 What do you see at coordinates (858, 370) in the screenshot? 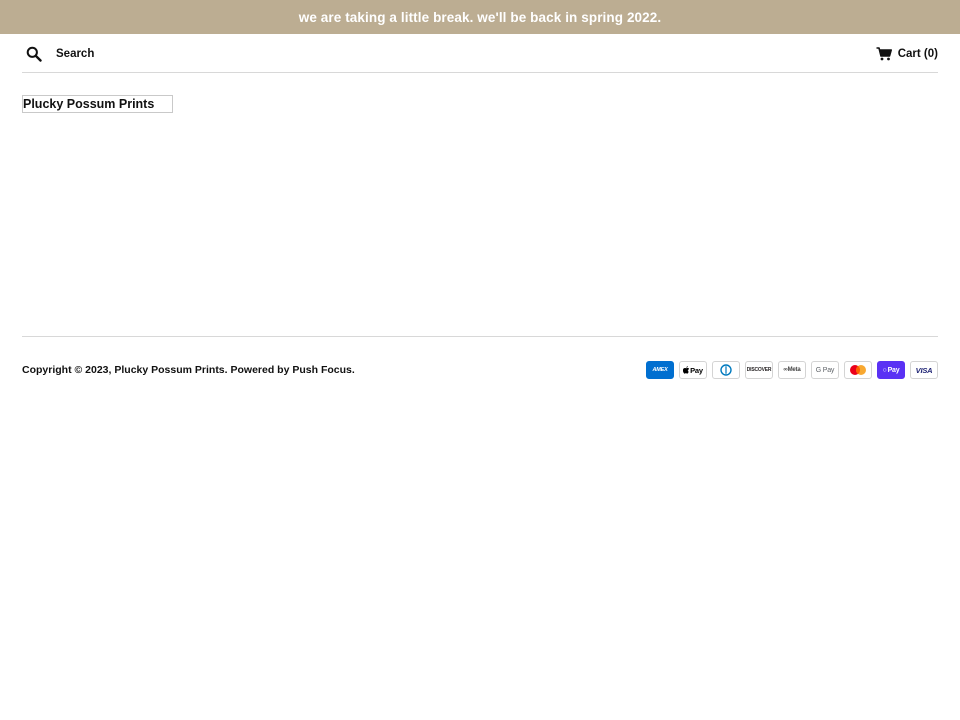
I see `mastercard-icon` at bounding box center [858, 370].